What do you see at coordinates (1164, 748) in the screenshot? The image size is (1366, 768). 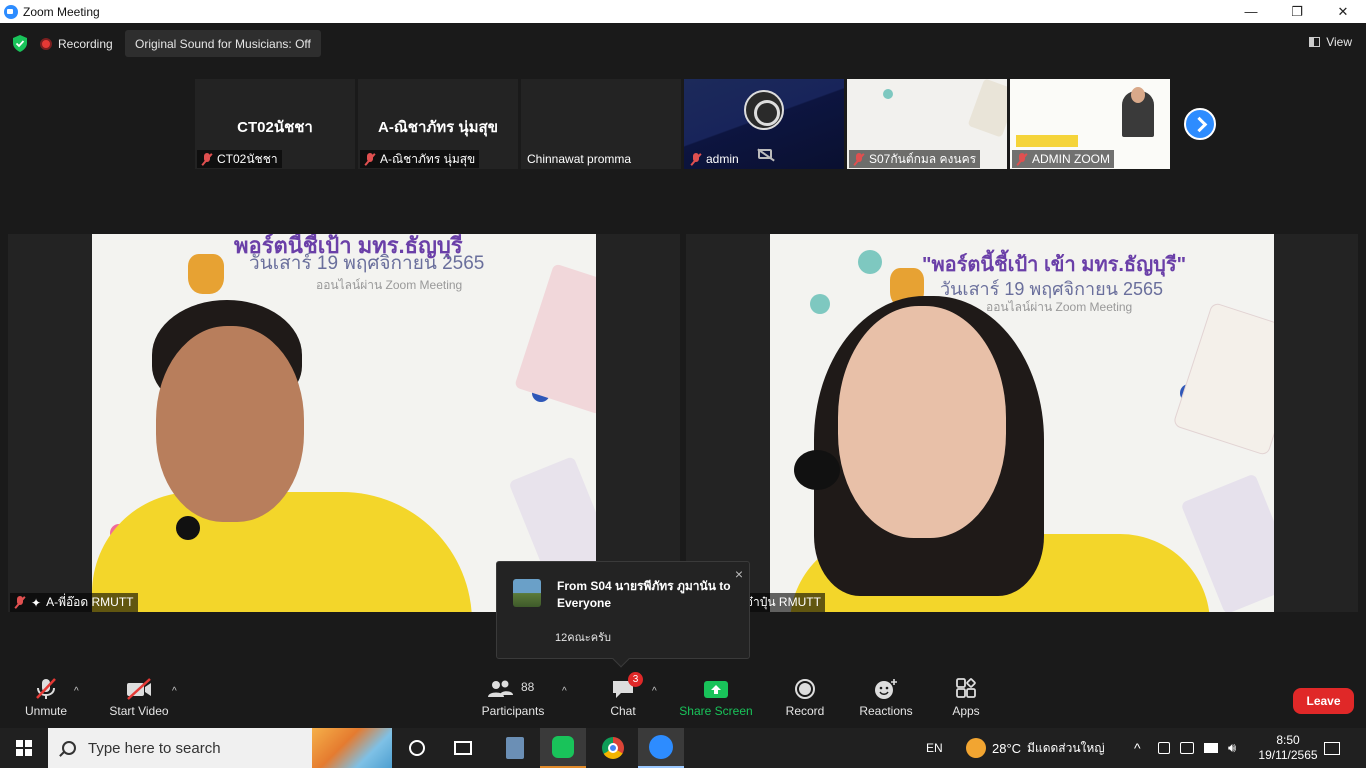 I see `meet-now-icon` at bounding box center [1164, 748].